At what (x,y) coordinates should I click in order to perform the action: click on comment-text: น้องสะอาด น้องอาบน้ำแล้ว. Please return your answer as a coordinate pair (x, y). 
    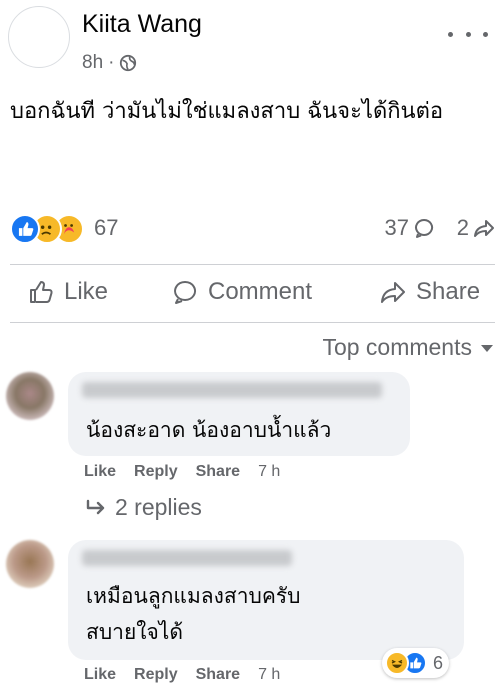
    Looking at the image, I should click on (209, 430).